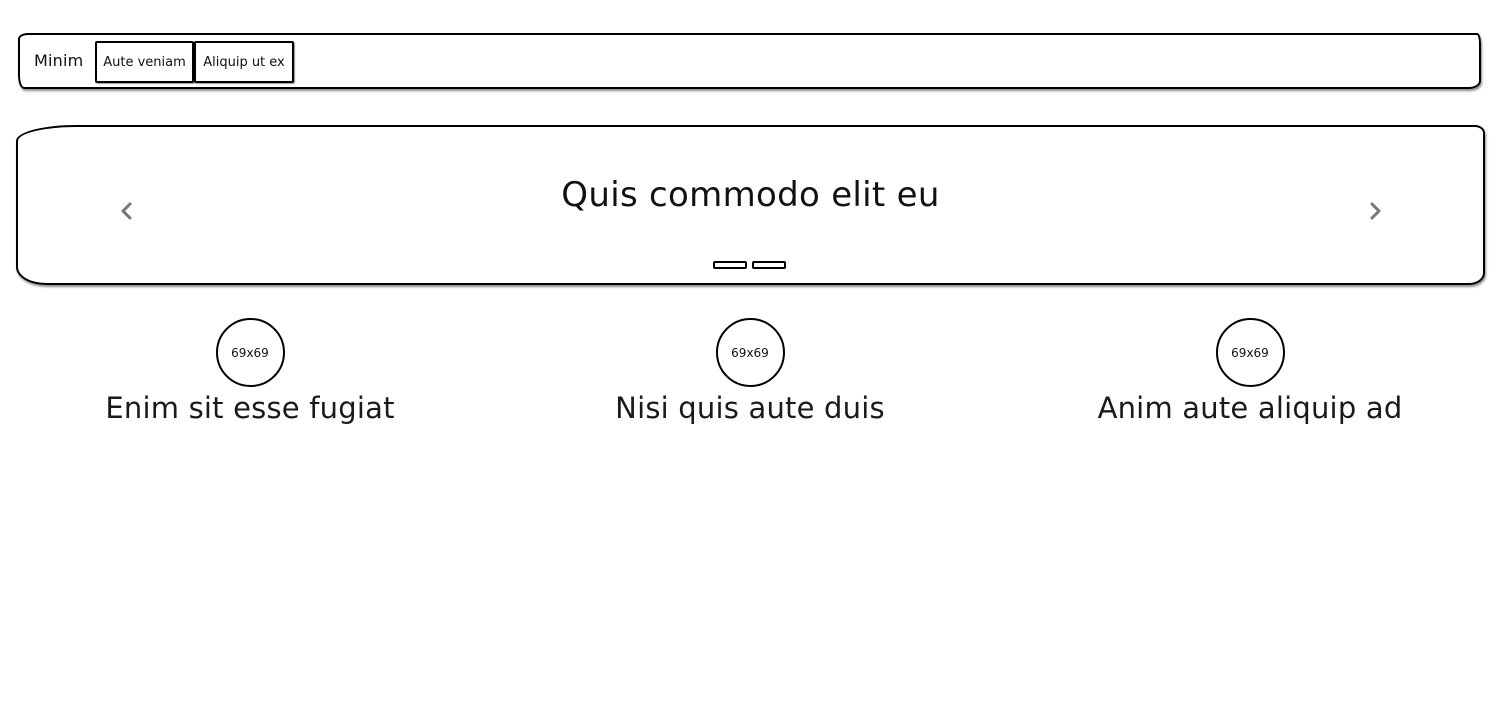 The image size is (1500, 720). I want to click on navbar: Minim Aute veniam Aliquip ut ex, so click(749, 61).